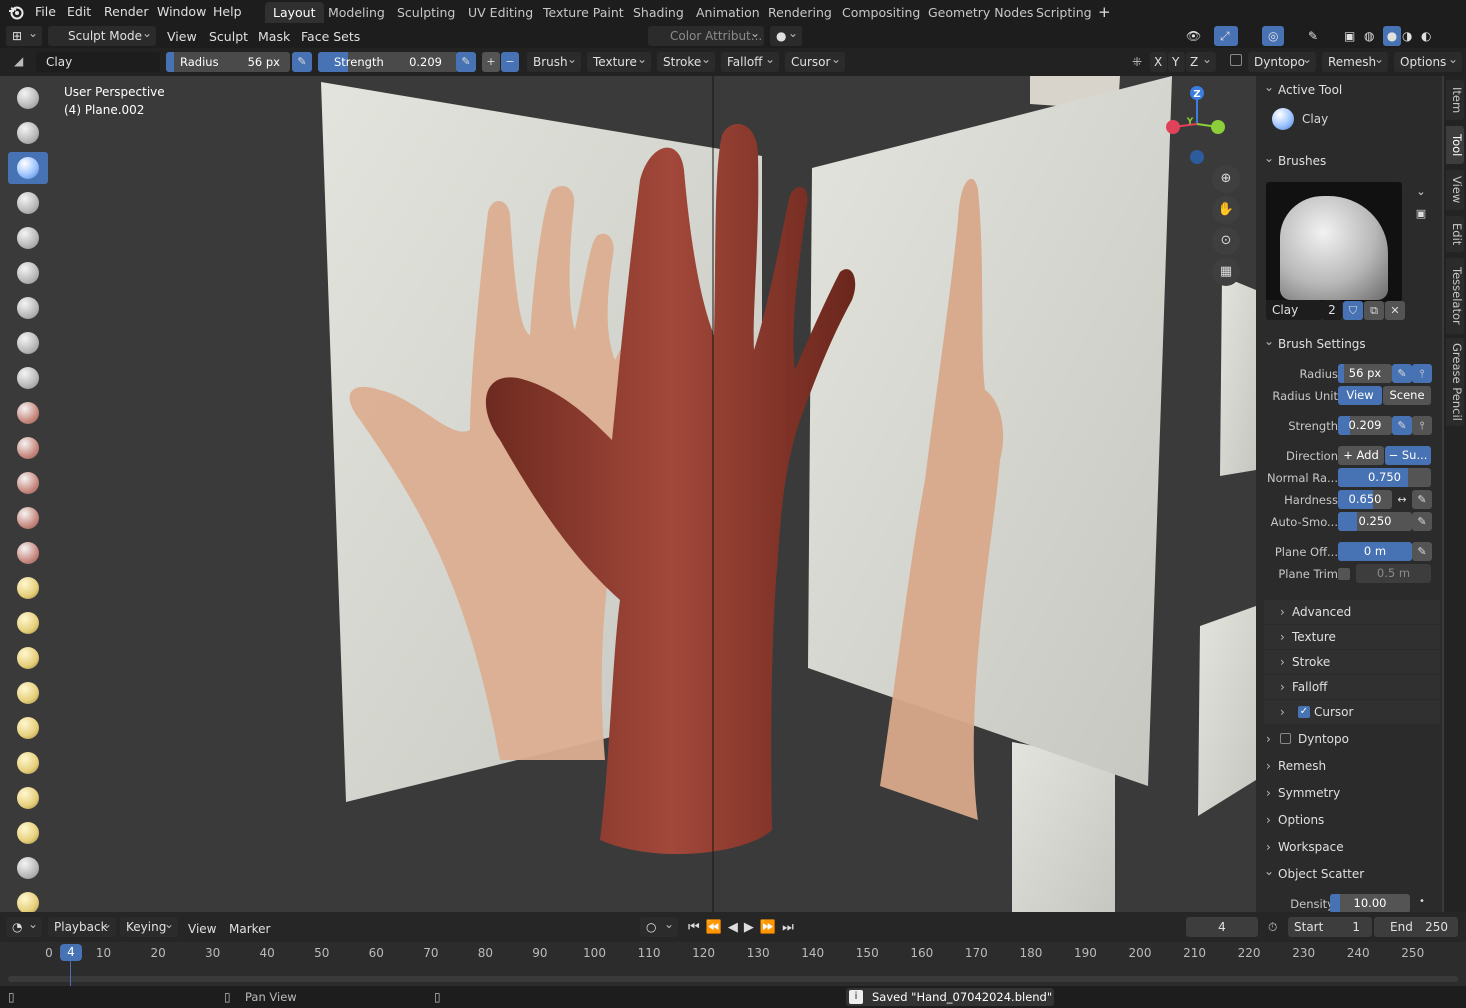 The image size is (1466, 1008). Describe the element at coordinates (1384, 477) in the screenshot. I see `normal-radius-slider: 0.750` at that location.